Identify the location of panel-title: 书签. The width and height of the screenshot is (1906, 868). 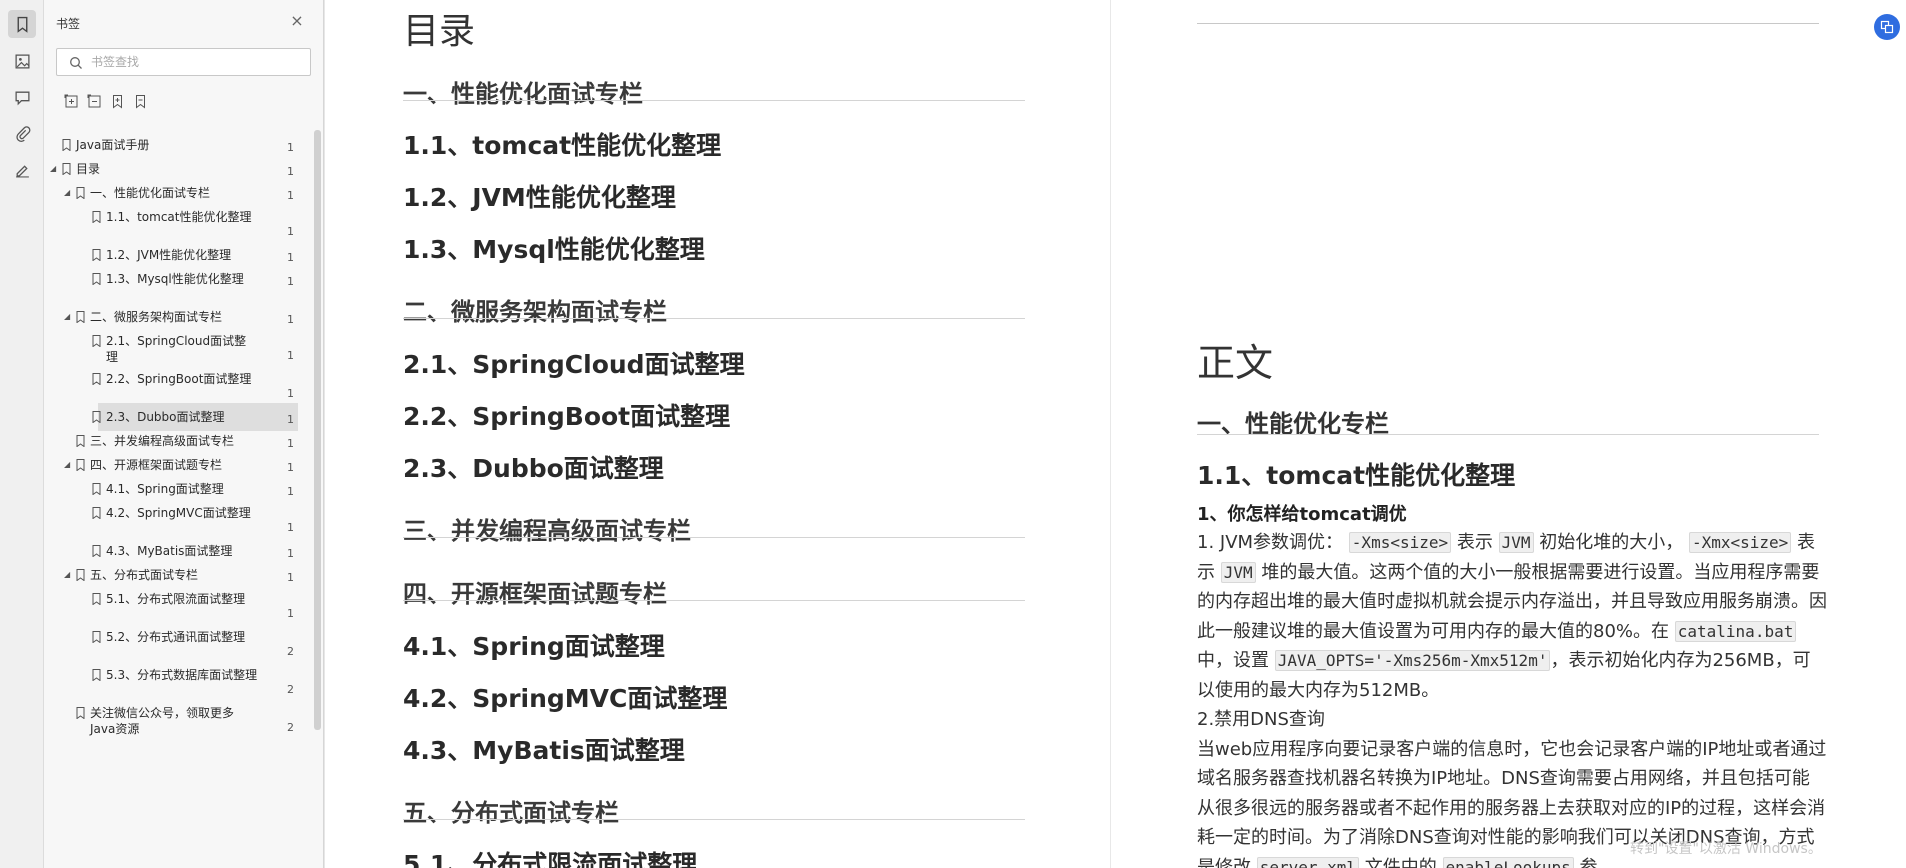
(68, 24).